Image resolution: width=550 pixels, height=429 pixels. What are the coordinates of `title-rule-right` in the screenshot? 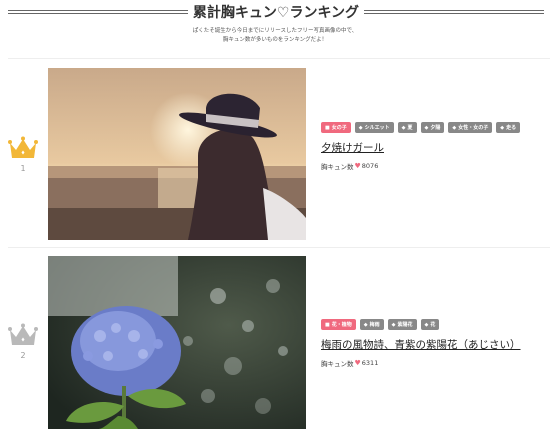 It's located at (454, 12).